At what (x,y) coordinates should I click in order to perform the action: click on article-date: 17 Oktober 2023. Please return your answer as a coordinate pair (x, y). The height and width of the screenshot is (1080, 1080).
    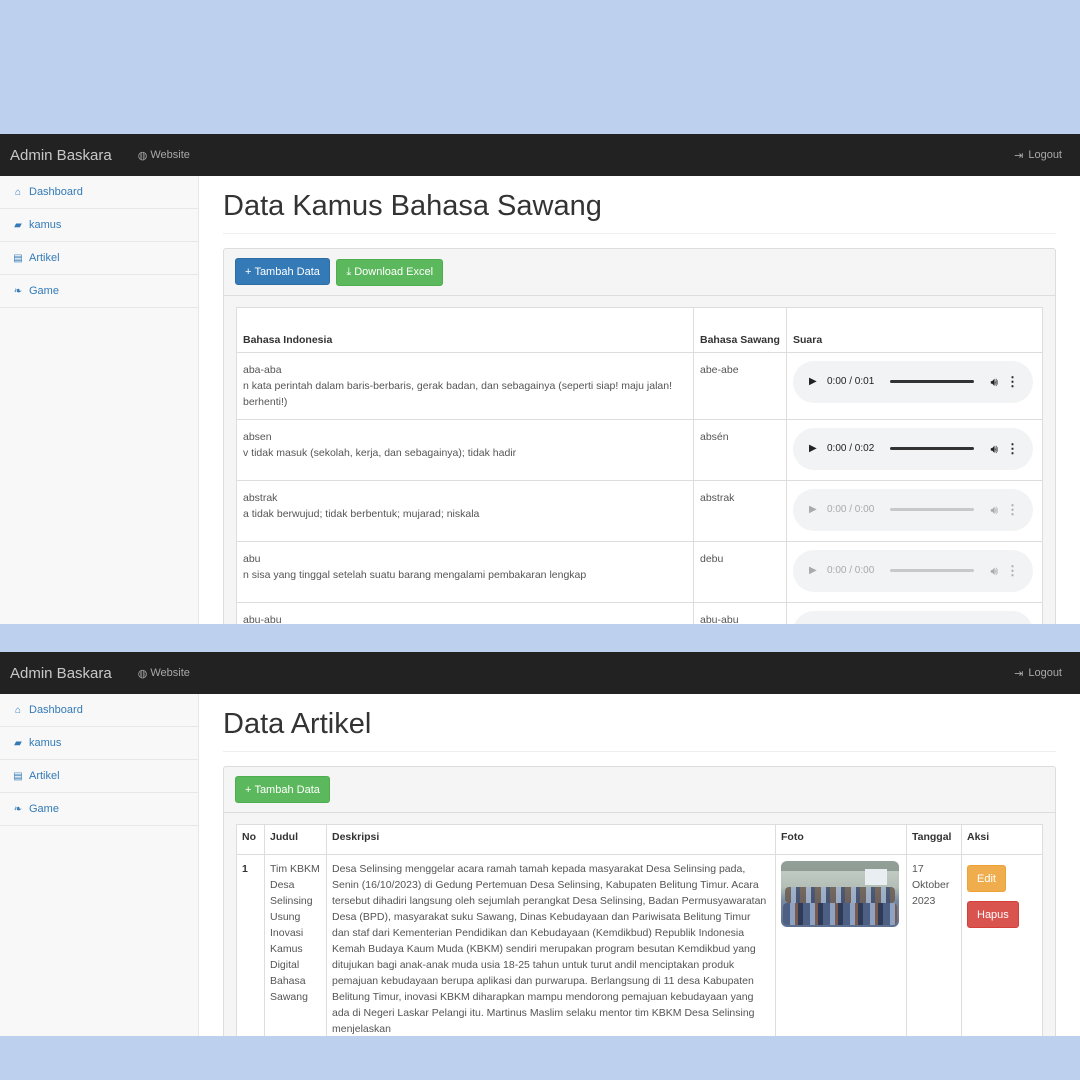
    Looking at the image, I should click on (934, 945).